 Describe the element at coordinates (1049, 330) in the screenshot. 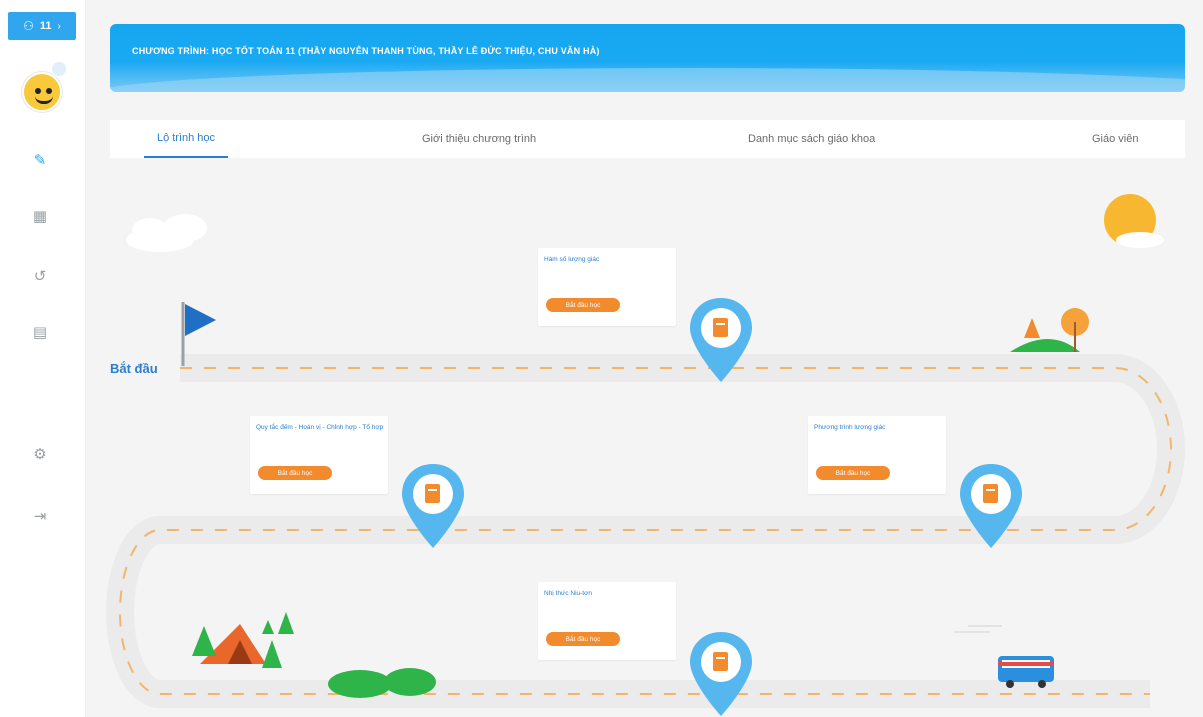

I see `trees-icon` at that location.